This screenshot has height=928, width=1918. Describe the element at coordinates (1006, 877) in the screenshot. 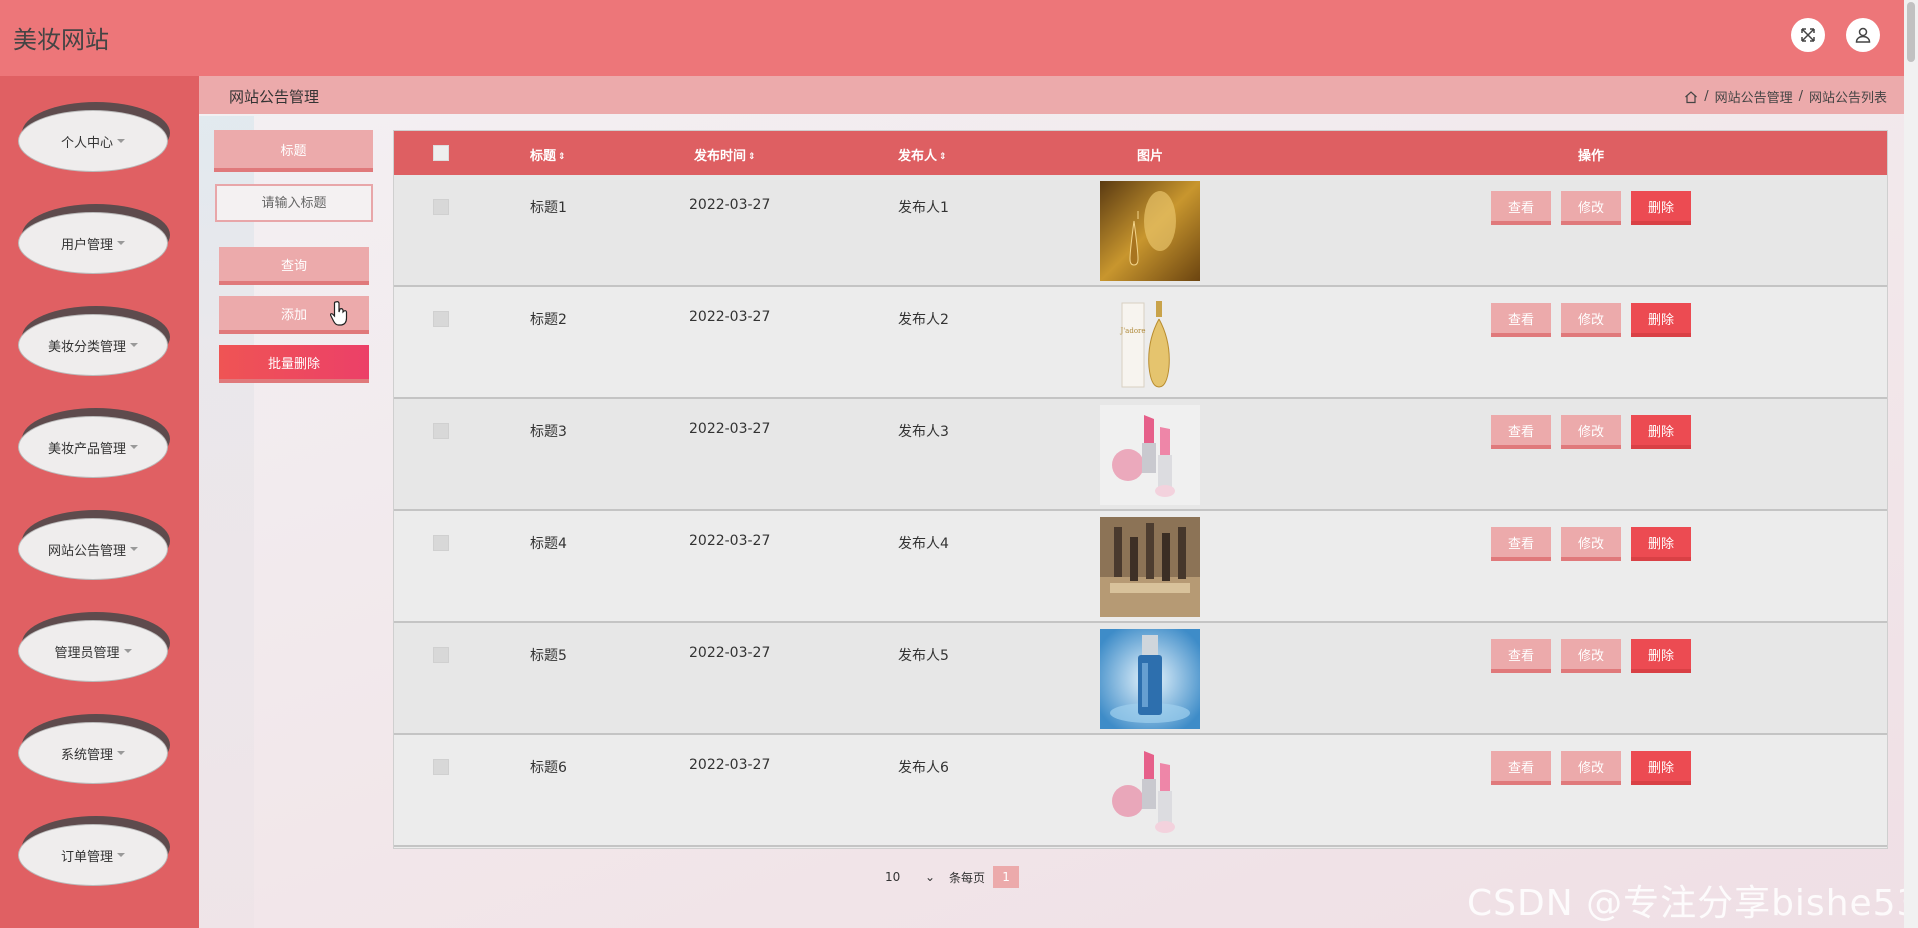

I see `page-number-button: 1` at that location.